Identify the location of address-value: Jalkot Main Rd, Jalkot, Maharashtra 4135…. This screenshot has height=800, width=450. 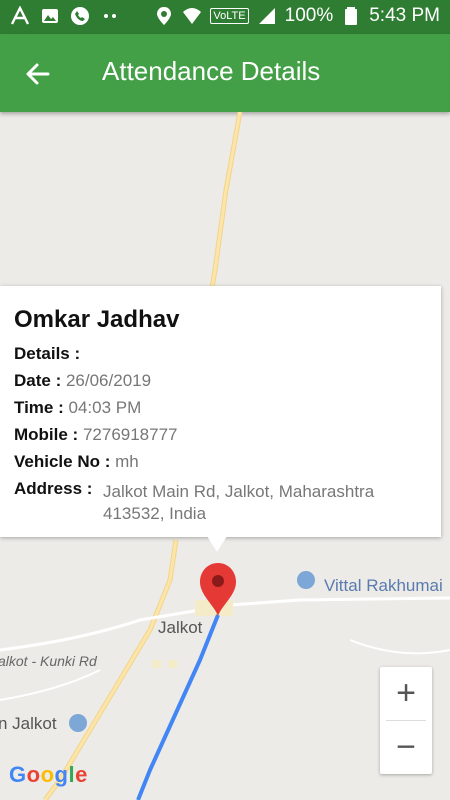
(239, 502).